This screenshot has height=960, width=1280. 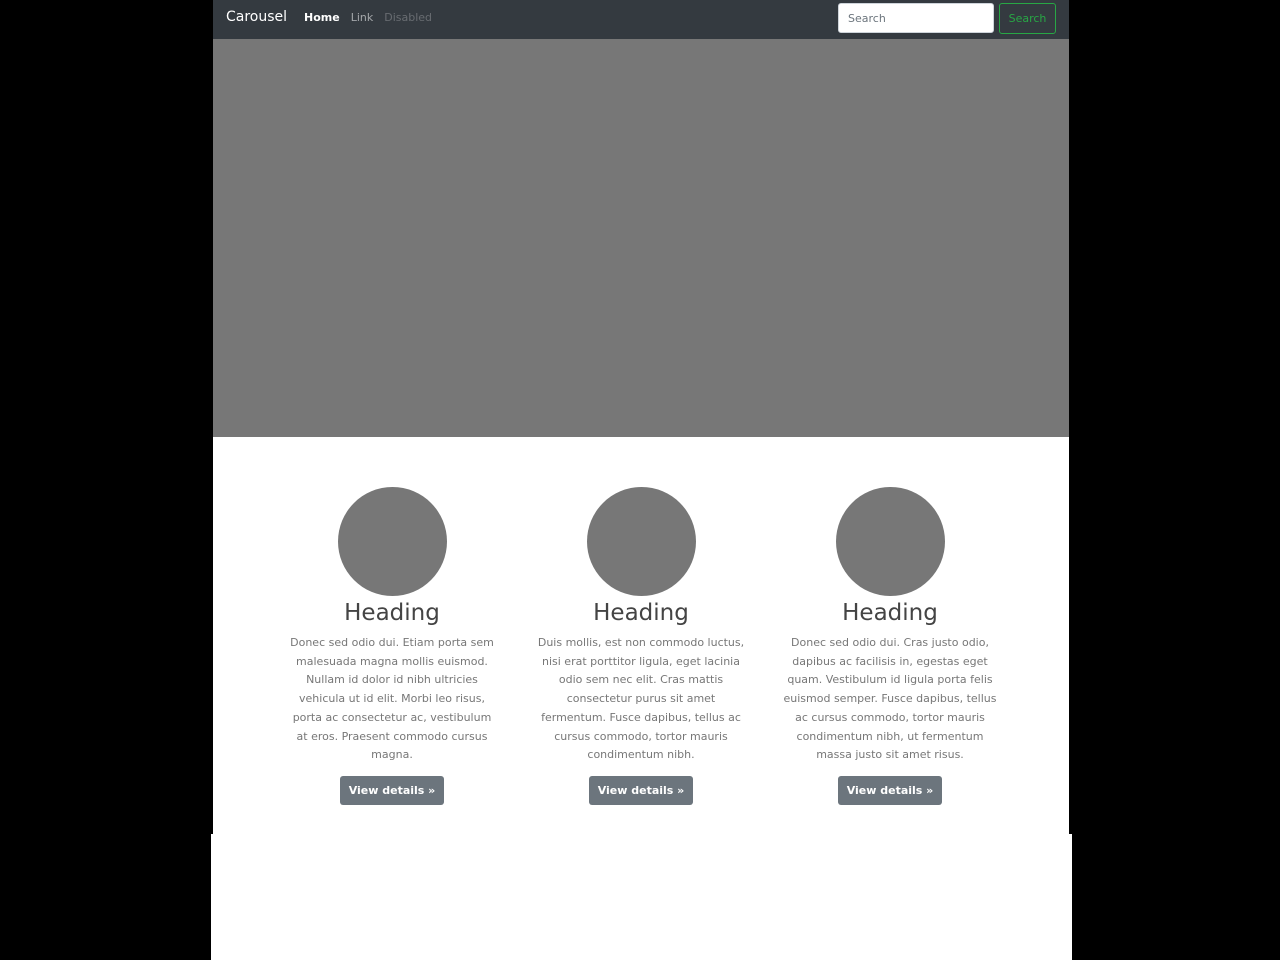 What do you see at coordinates (641, 19) in the screenshot?
I see `navbar: Carousel Home Link Disabled Search` at bounding box center [641, 19].